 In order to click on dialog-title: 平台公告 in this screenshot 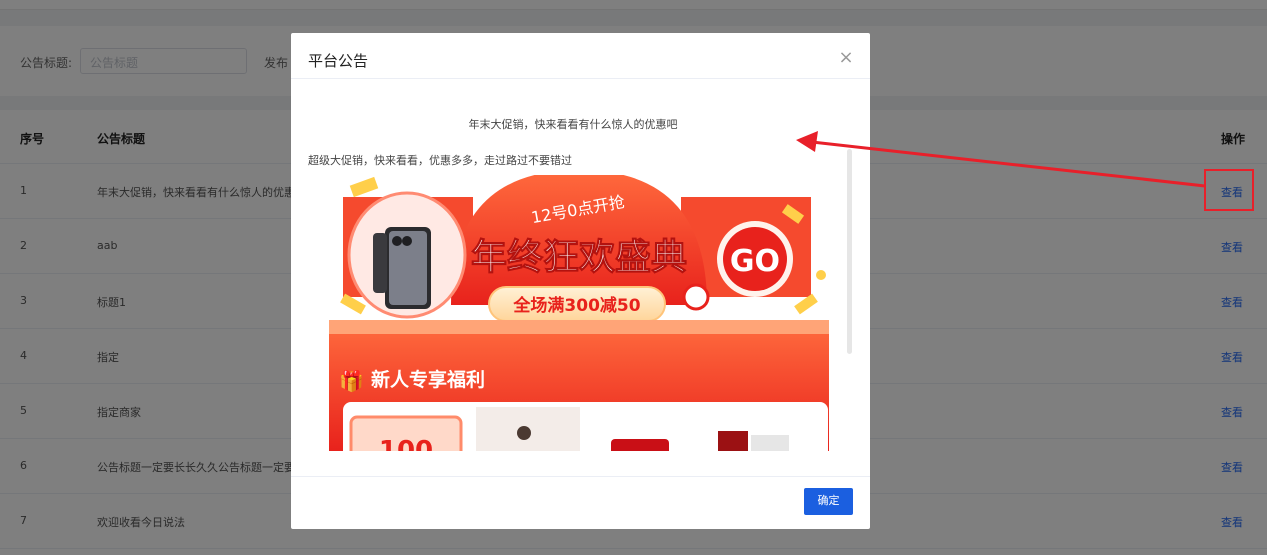, I will do `click(338, 61)`.